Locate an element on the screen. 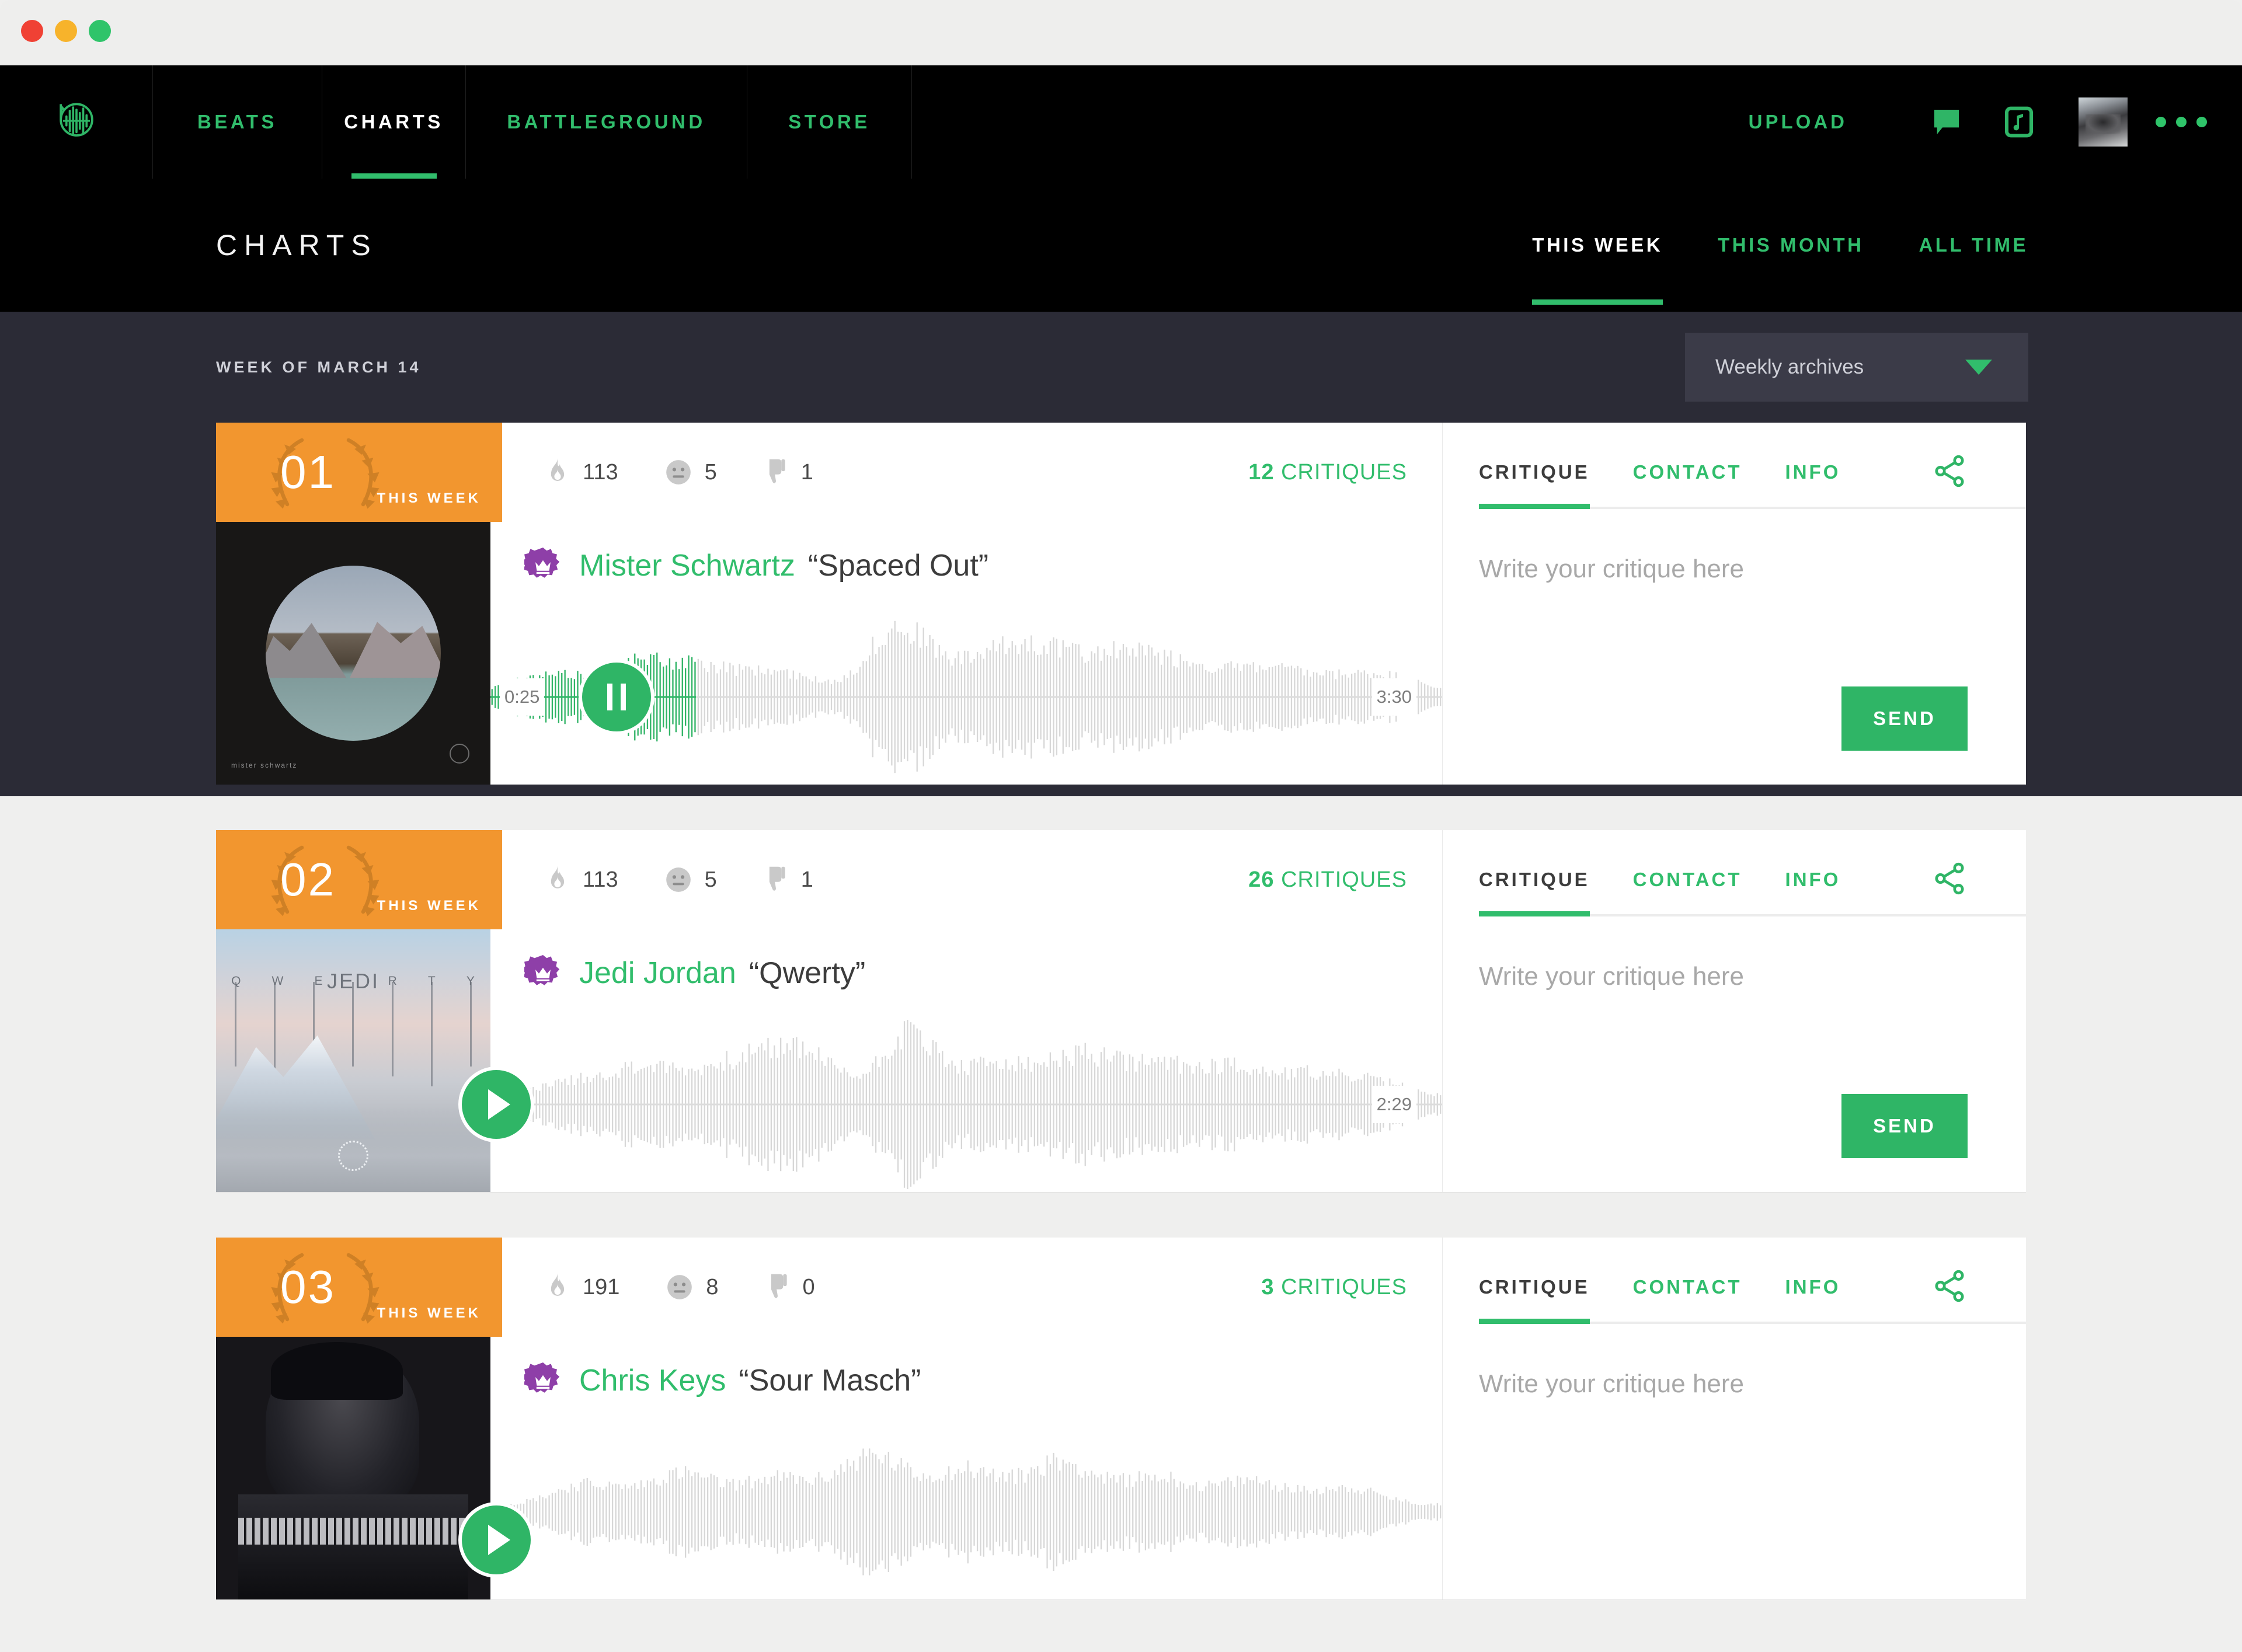 The width and height of the screenshot is (2242, 1652). album-art-keyboard-player is located at coordinates (353, 1468).